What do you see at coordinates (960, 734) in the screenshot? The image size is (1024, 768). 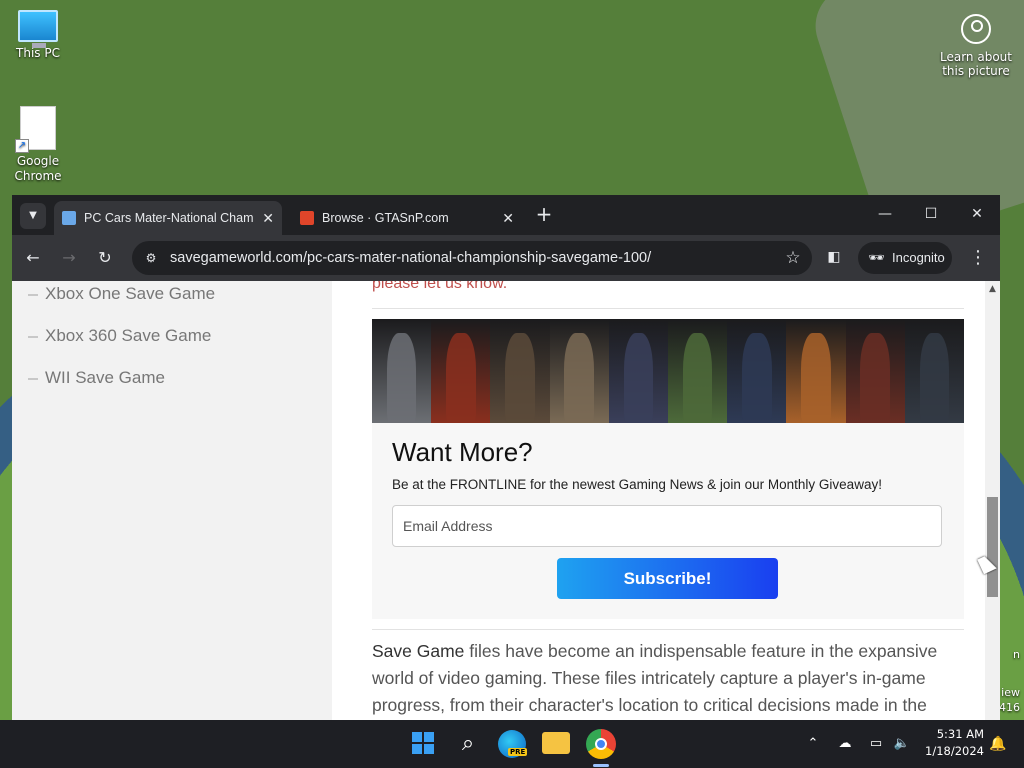 I see `clock-time: 5:31 AM` at bounding box center [960, 734].